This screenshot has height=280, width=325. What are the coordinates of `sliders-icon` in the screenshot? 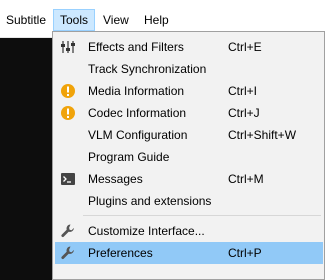 It's located at (68, 47).